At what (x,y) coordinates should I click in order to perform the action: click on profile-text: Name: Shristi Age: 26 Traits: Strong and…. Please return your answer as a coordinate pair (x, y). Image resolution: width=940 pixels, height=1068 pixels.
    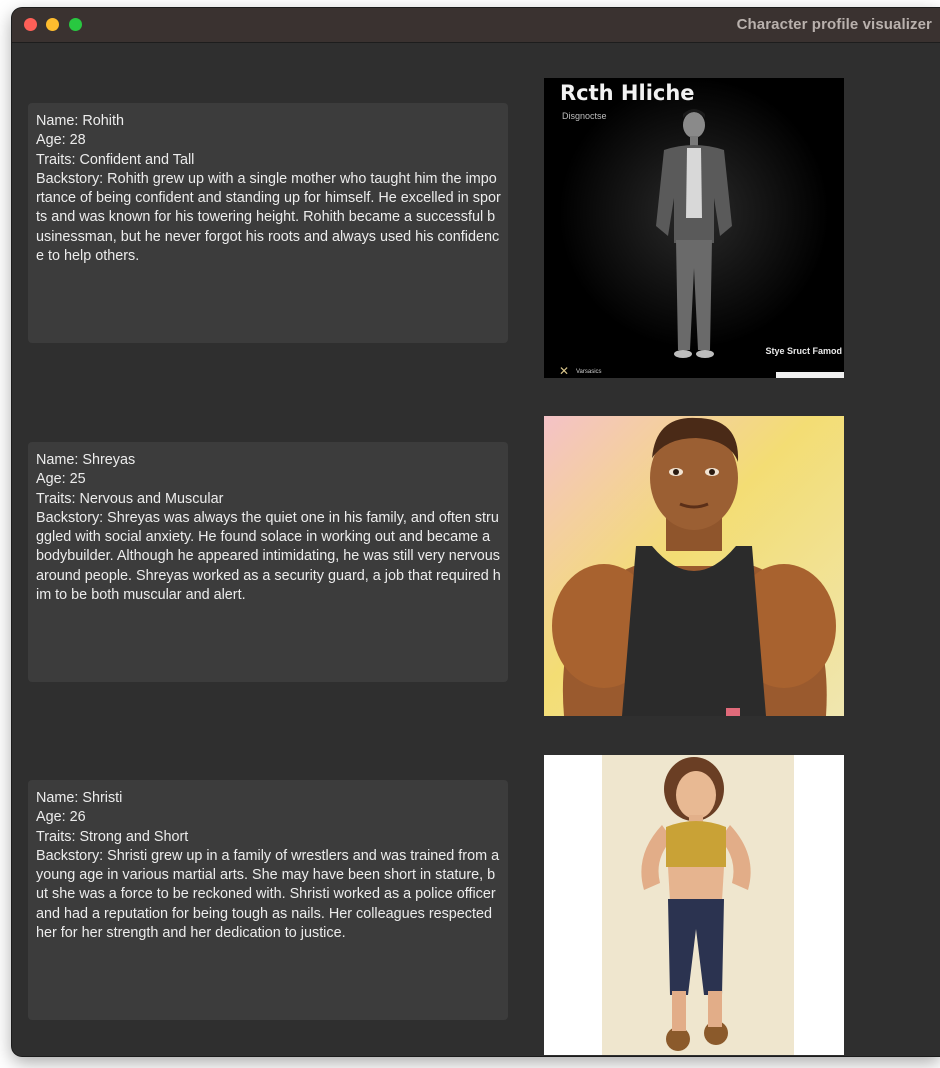
    Looking at the image, I should click on (268, 866).